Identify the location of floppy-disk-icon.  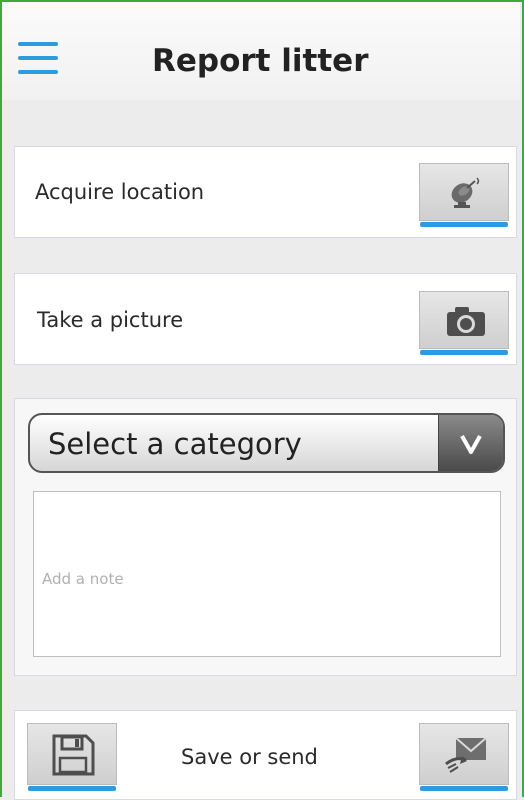
(73, 755).